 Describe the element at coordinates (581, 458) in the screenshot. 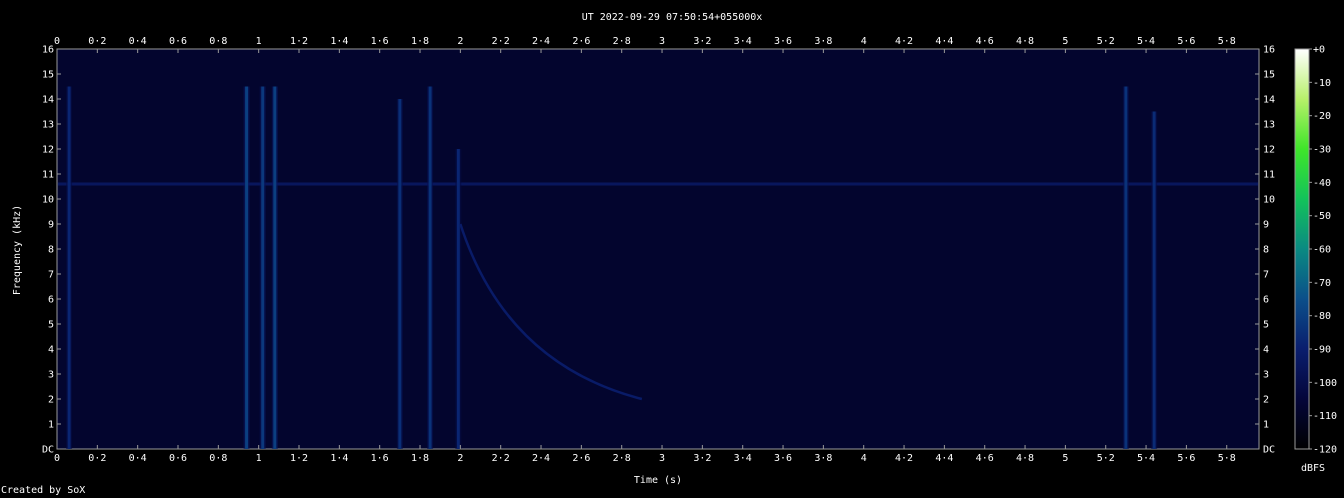

I see `x-tick-label-bottom: 2·6` at that location.